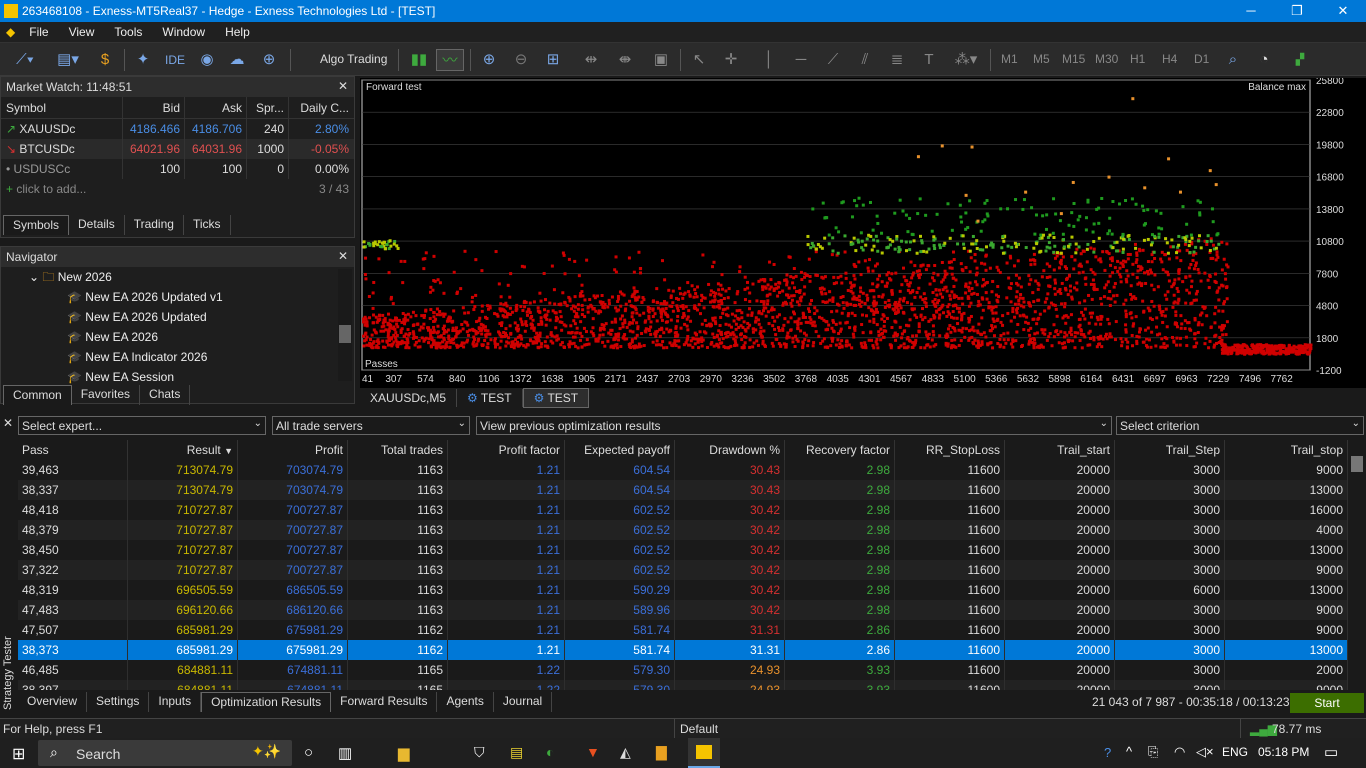  I want to click on tab-journal: Journal, so click(523, 702).